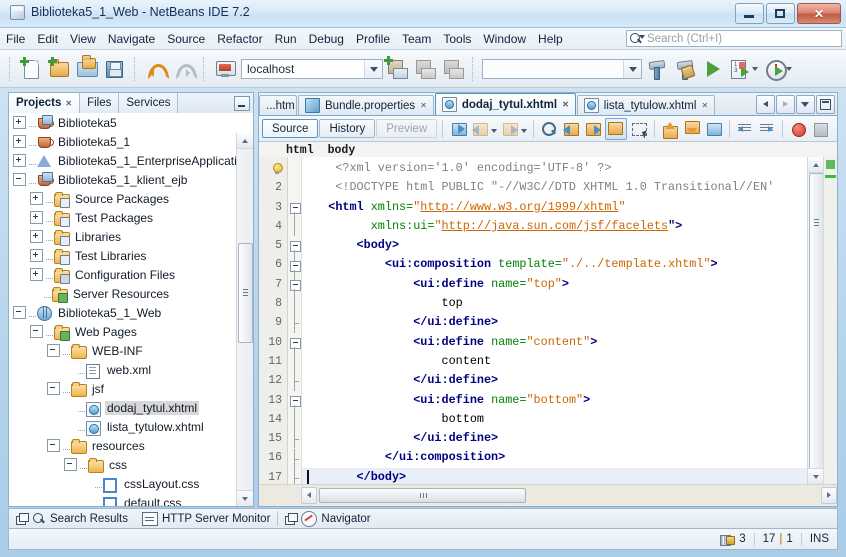 The height and width of the screenshot is (557, 846). Describe the element at coordinates (397, 69) in the screenshot. I see `add-server-button` at that location.